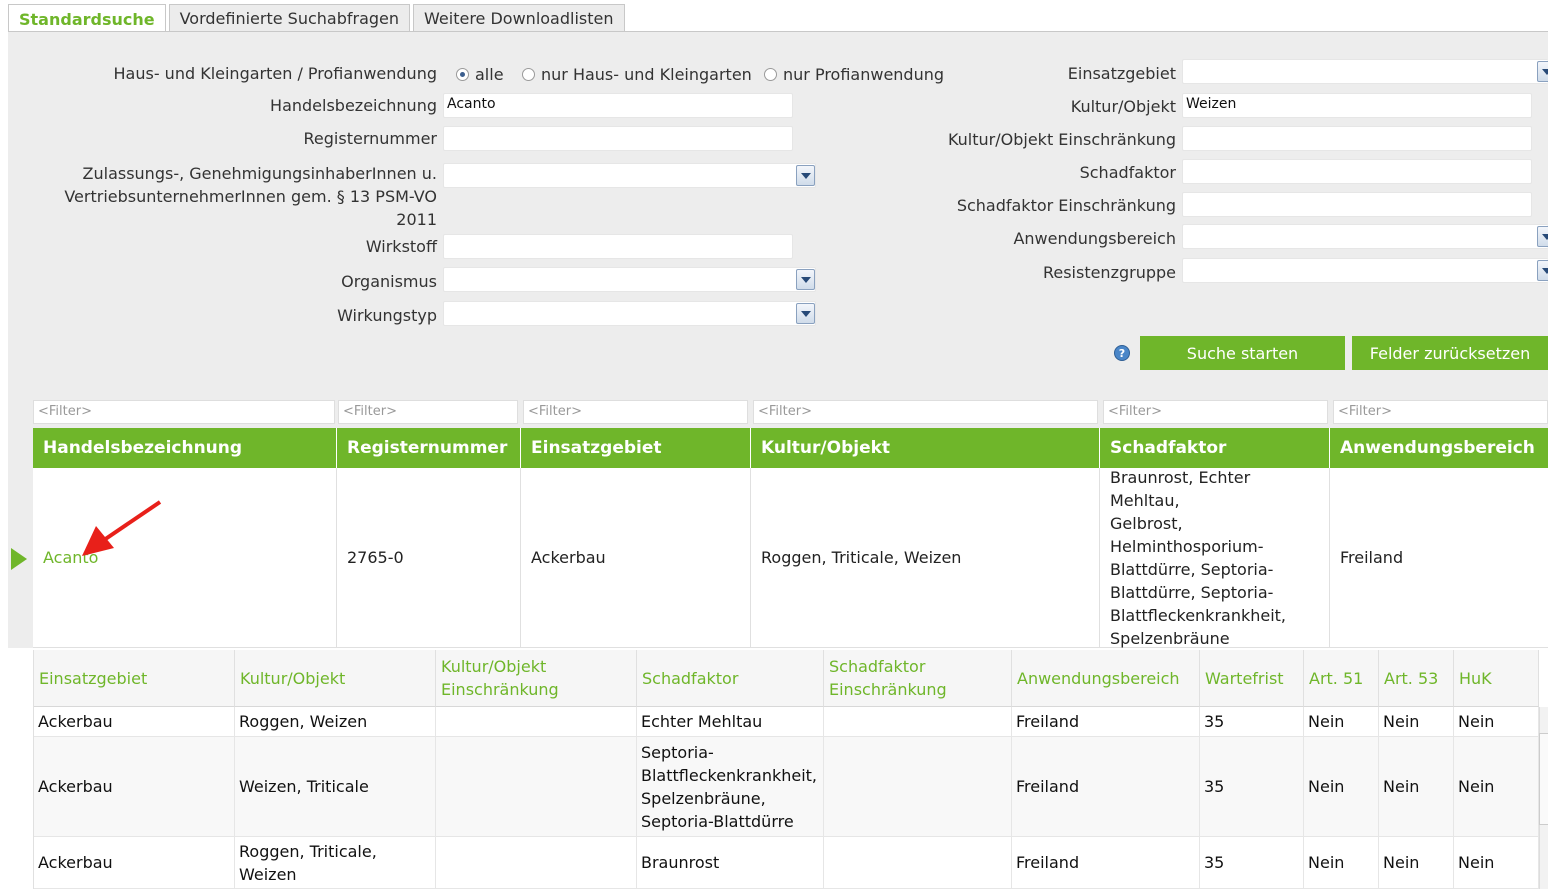  I want to click on subheader-text: Einschränkung, so click(888, 689).